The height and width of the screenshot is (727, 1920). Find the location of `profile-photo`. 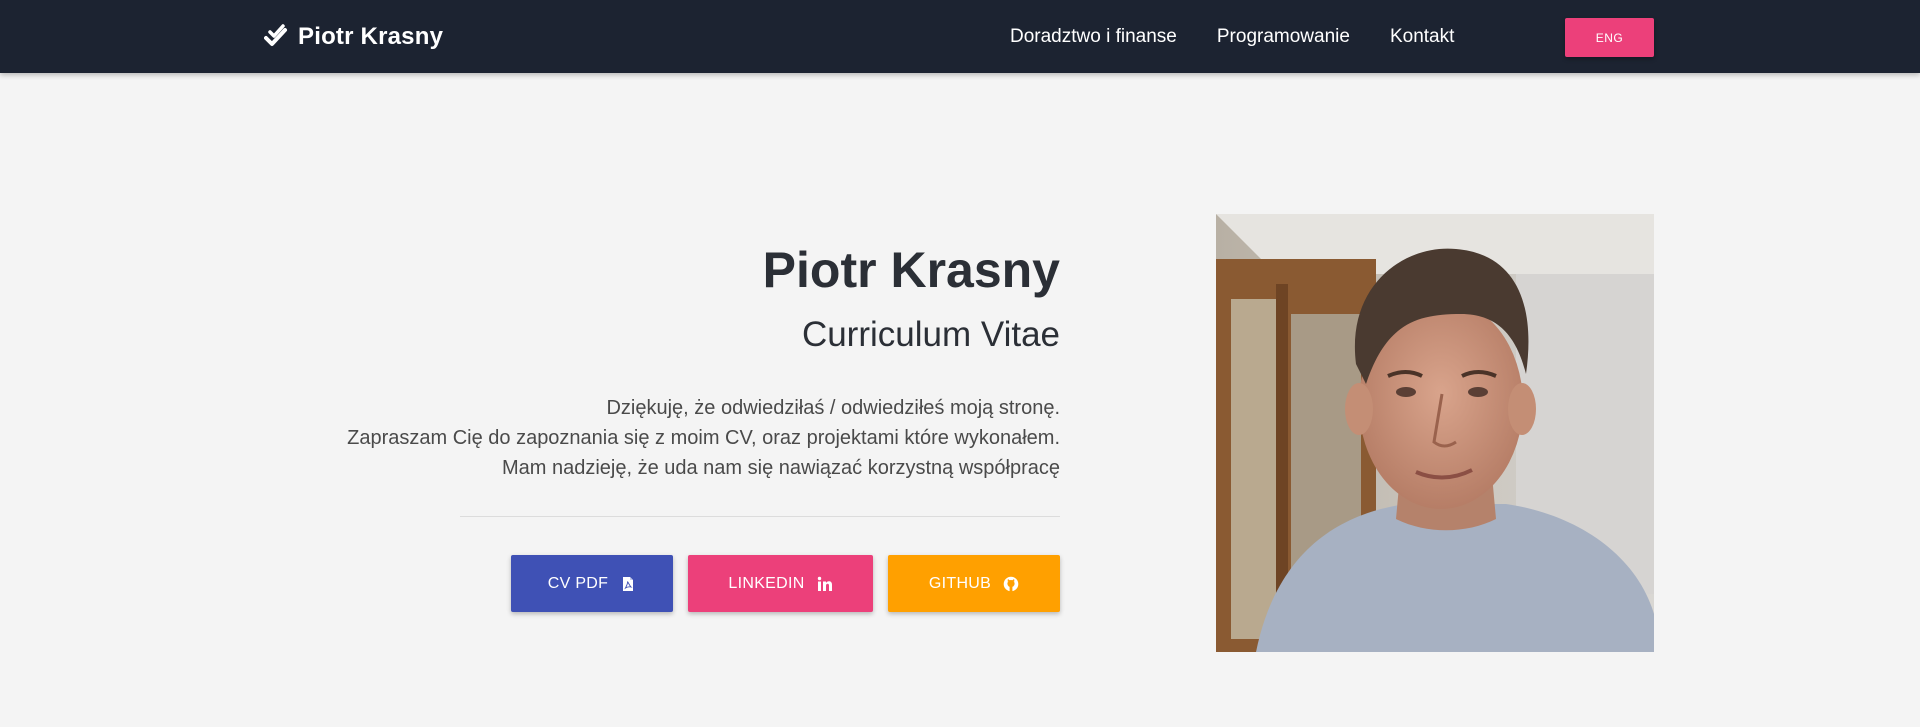

profile-photo is located at coordinates (1435, 433).